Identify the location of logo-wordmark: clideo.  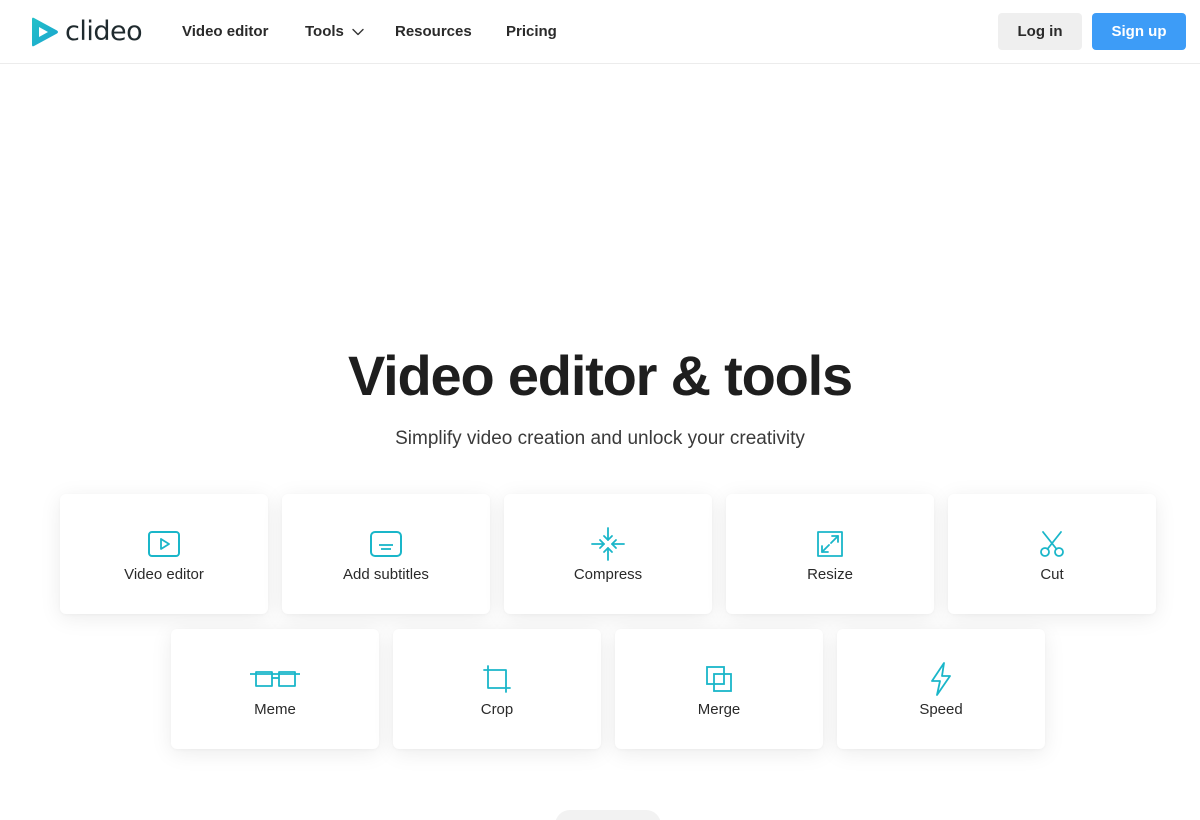
(104, 31).